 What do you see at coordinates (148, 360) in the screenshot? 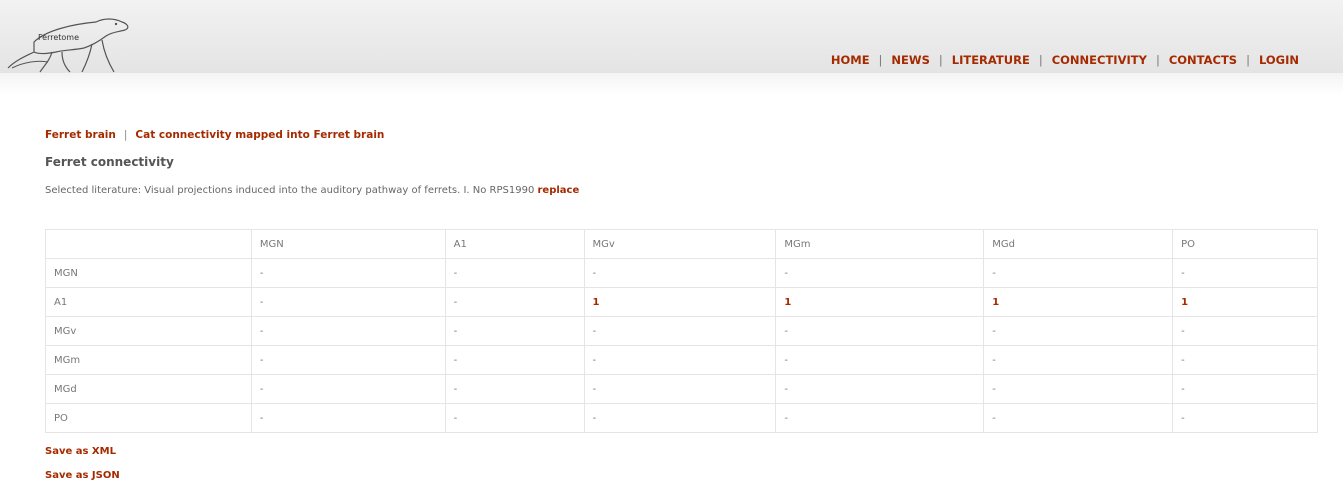
I see `row-header: MGm` at bounding box center [148, 360].